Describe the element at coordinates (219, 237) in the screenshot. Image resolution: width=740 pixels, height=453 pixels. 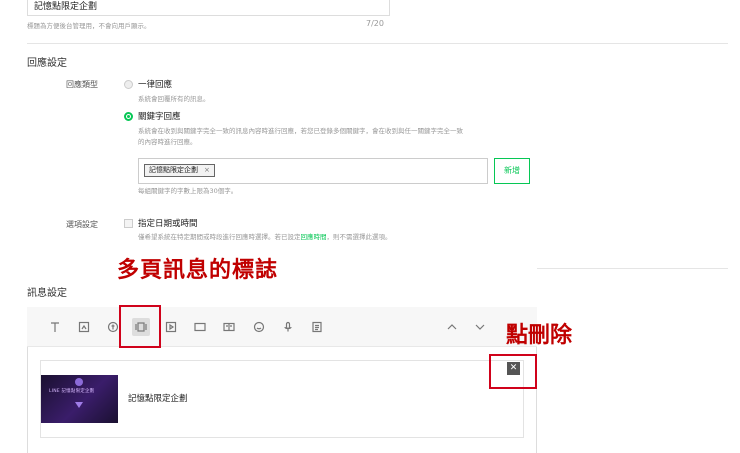
I see `date-time-desc-text: 僅希望系統在特定期間或時段進行回應時選擇。若已設定` at that location.